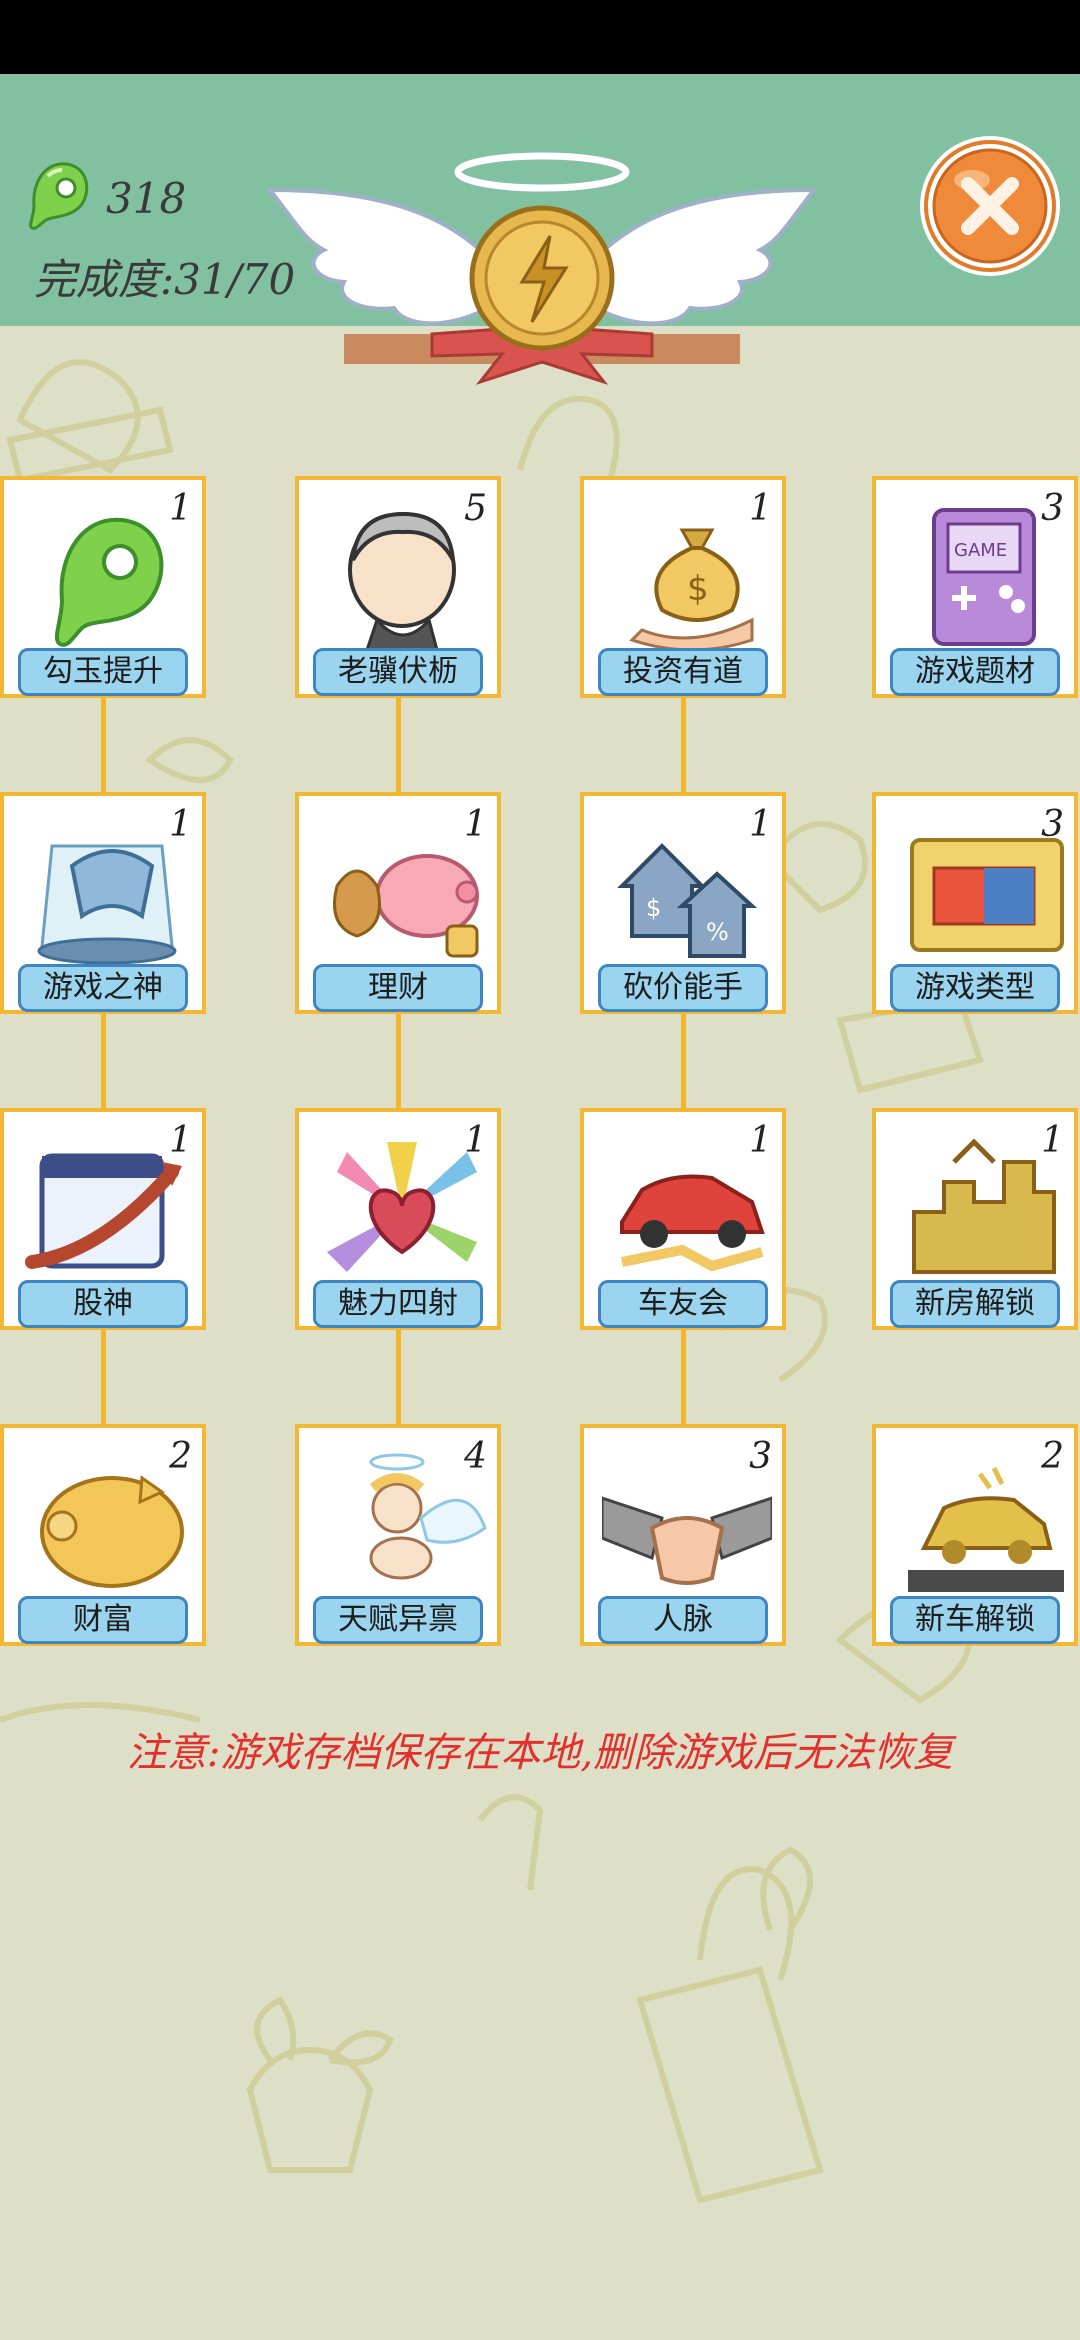 Image resolution: width=1080 pixels, height=2340 pixels. I want to click on skill-label-button: 游戏题材, so click(975, 672).